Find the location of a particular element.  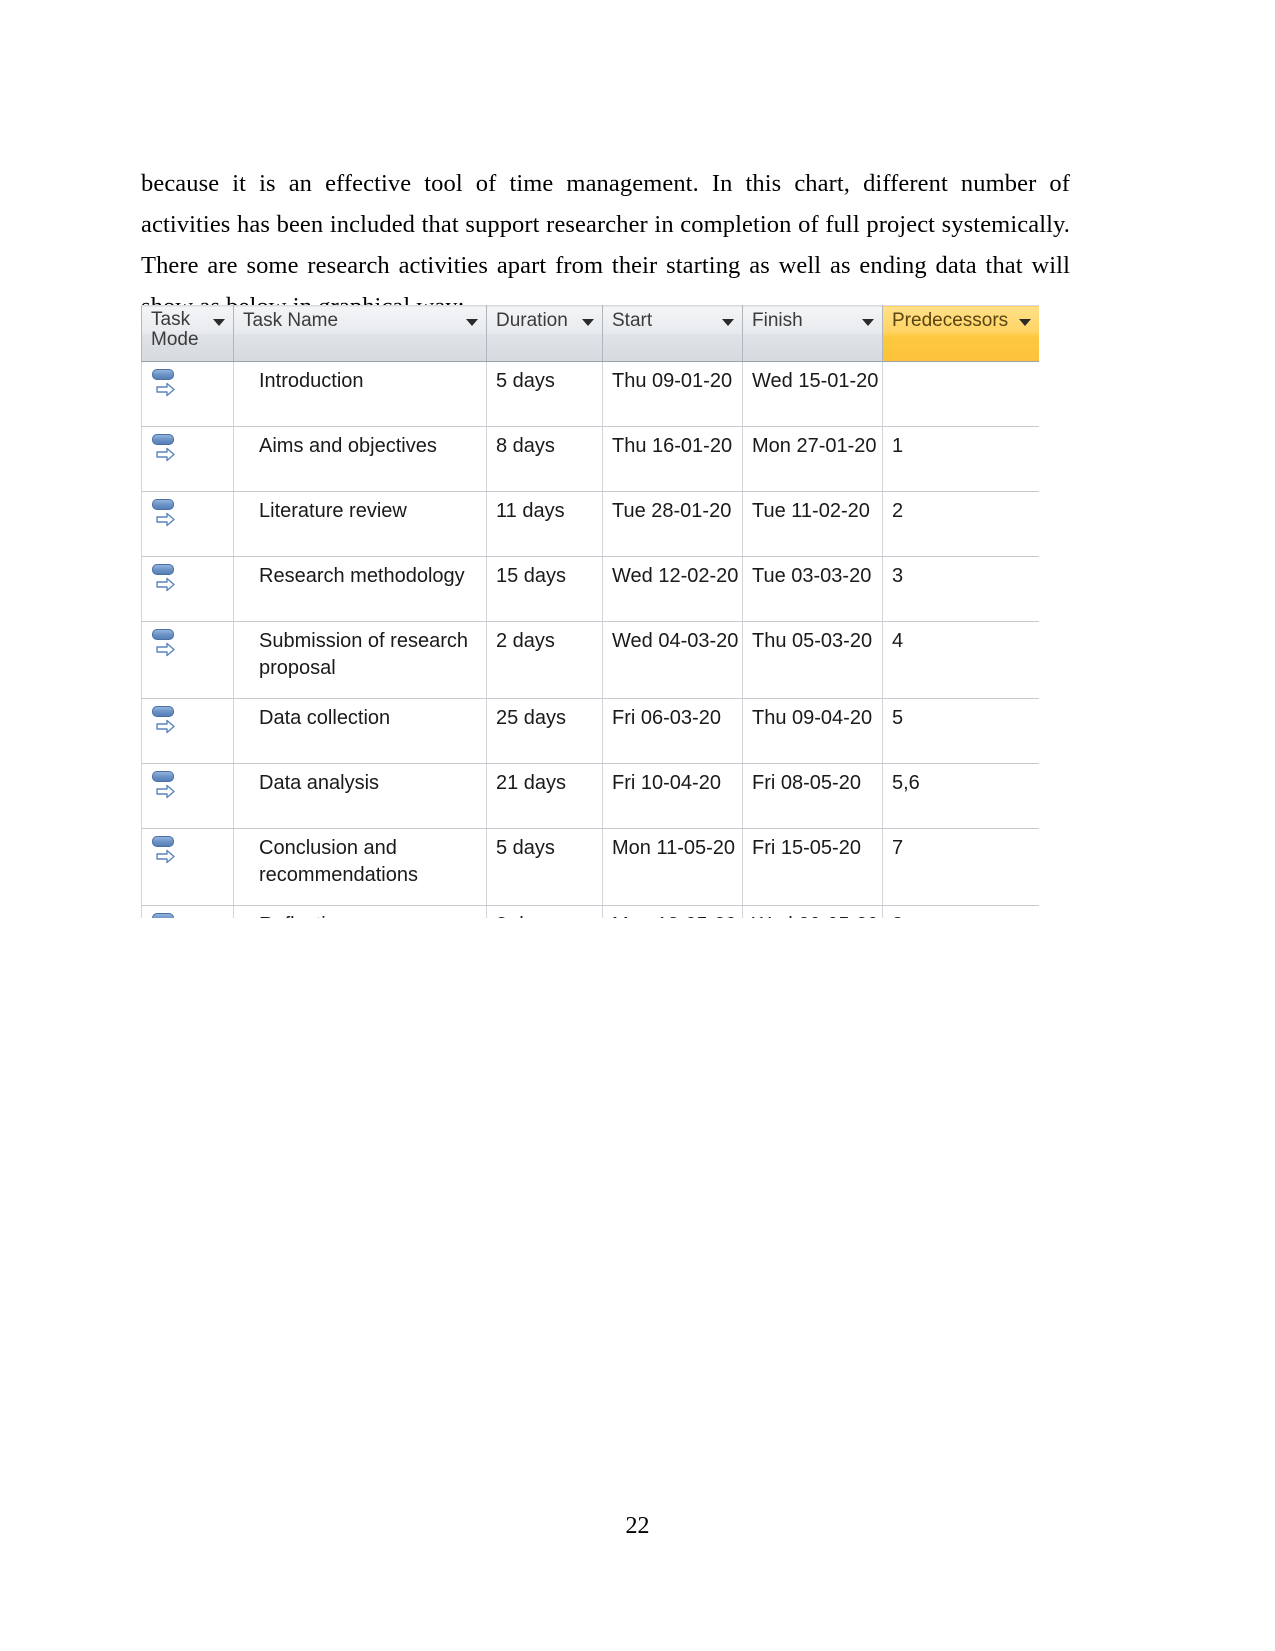

cell-start: Thu 16-01-20 is located at coordinates (672, 459).